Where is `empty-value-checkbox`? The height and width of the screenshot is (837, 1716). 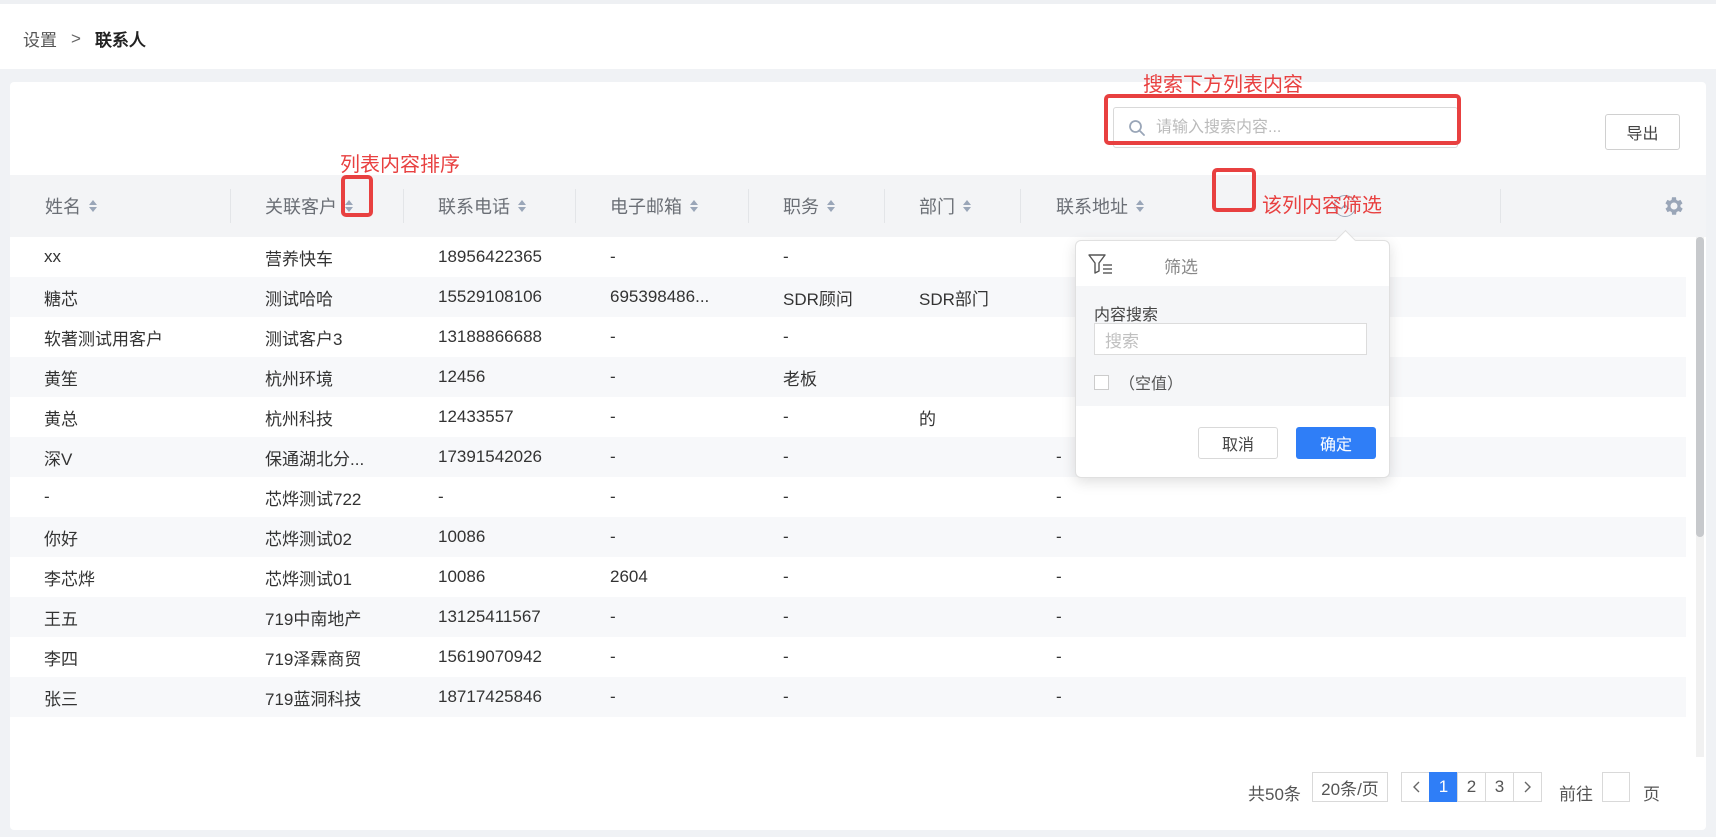
empty-value-checkbox is located at coordinates (1101, 382).